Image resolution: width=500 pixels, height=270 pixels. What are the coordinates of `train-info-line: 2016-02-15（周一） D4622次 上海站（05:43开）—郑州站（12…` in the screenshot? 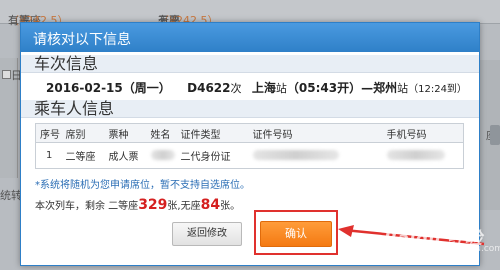 It's located at (256, 88).